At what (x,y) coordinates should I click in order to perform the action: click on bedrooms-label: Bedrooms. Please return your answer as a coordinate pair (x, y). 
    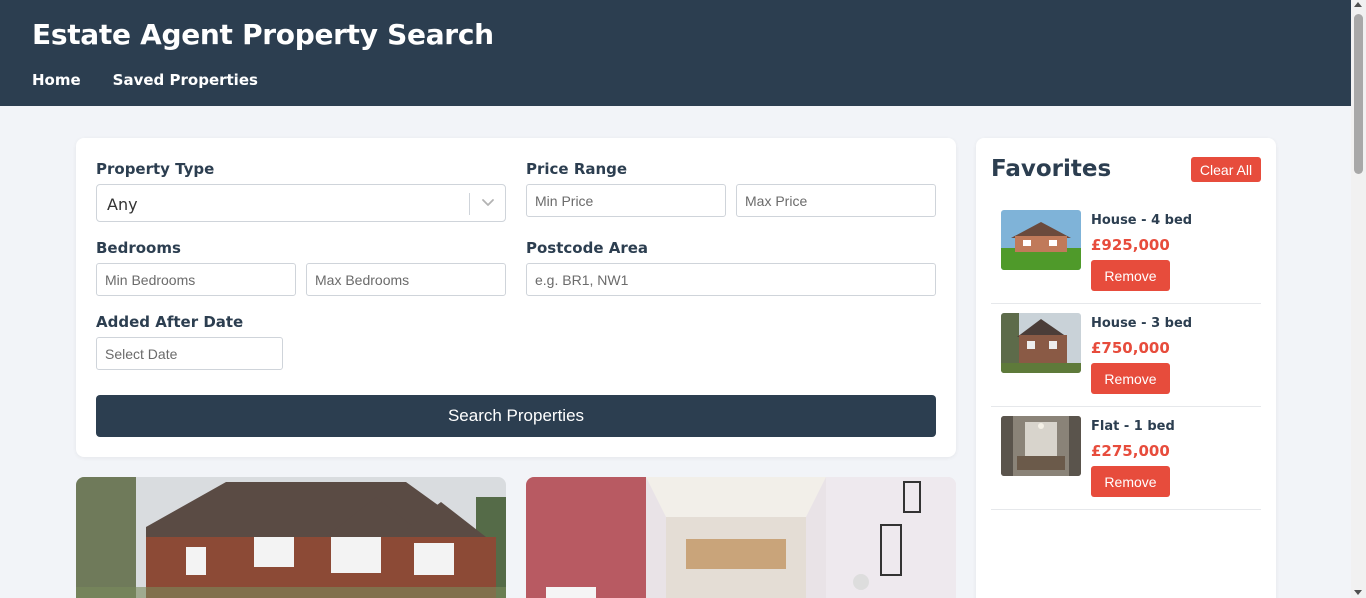
    Looking at the image, I should click on (138, 248).